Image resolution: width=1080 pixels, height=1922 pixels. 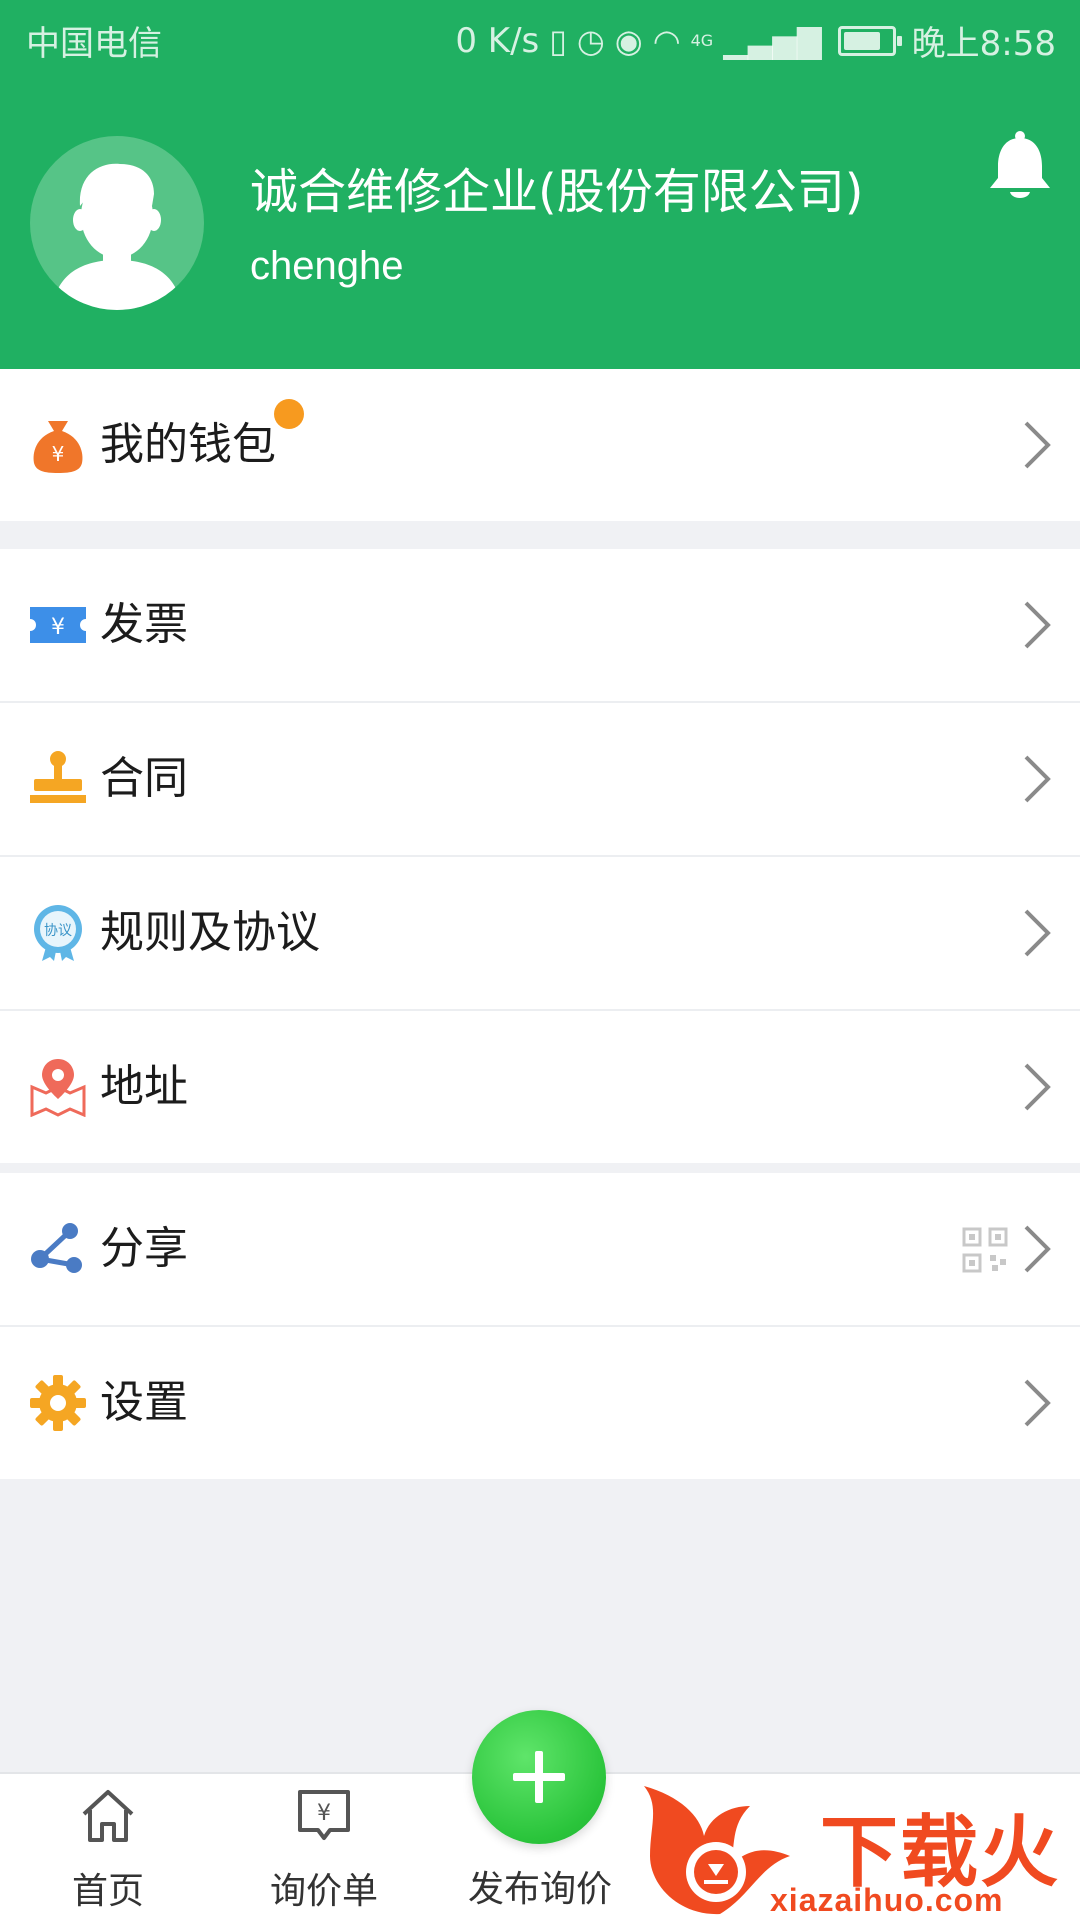 I want to click on wifi-icon: ◠, so click(x=666, y=40).